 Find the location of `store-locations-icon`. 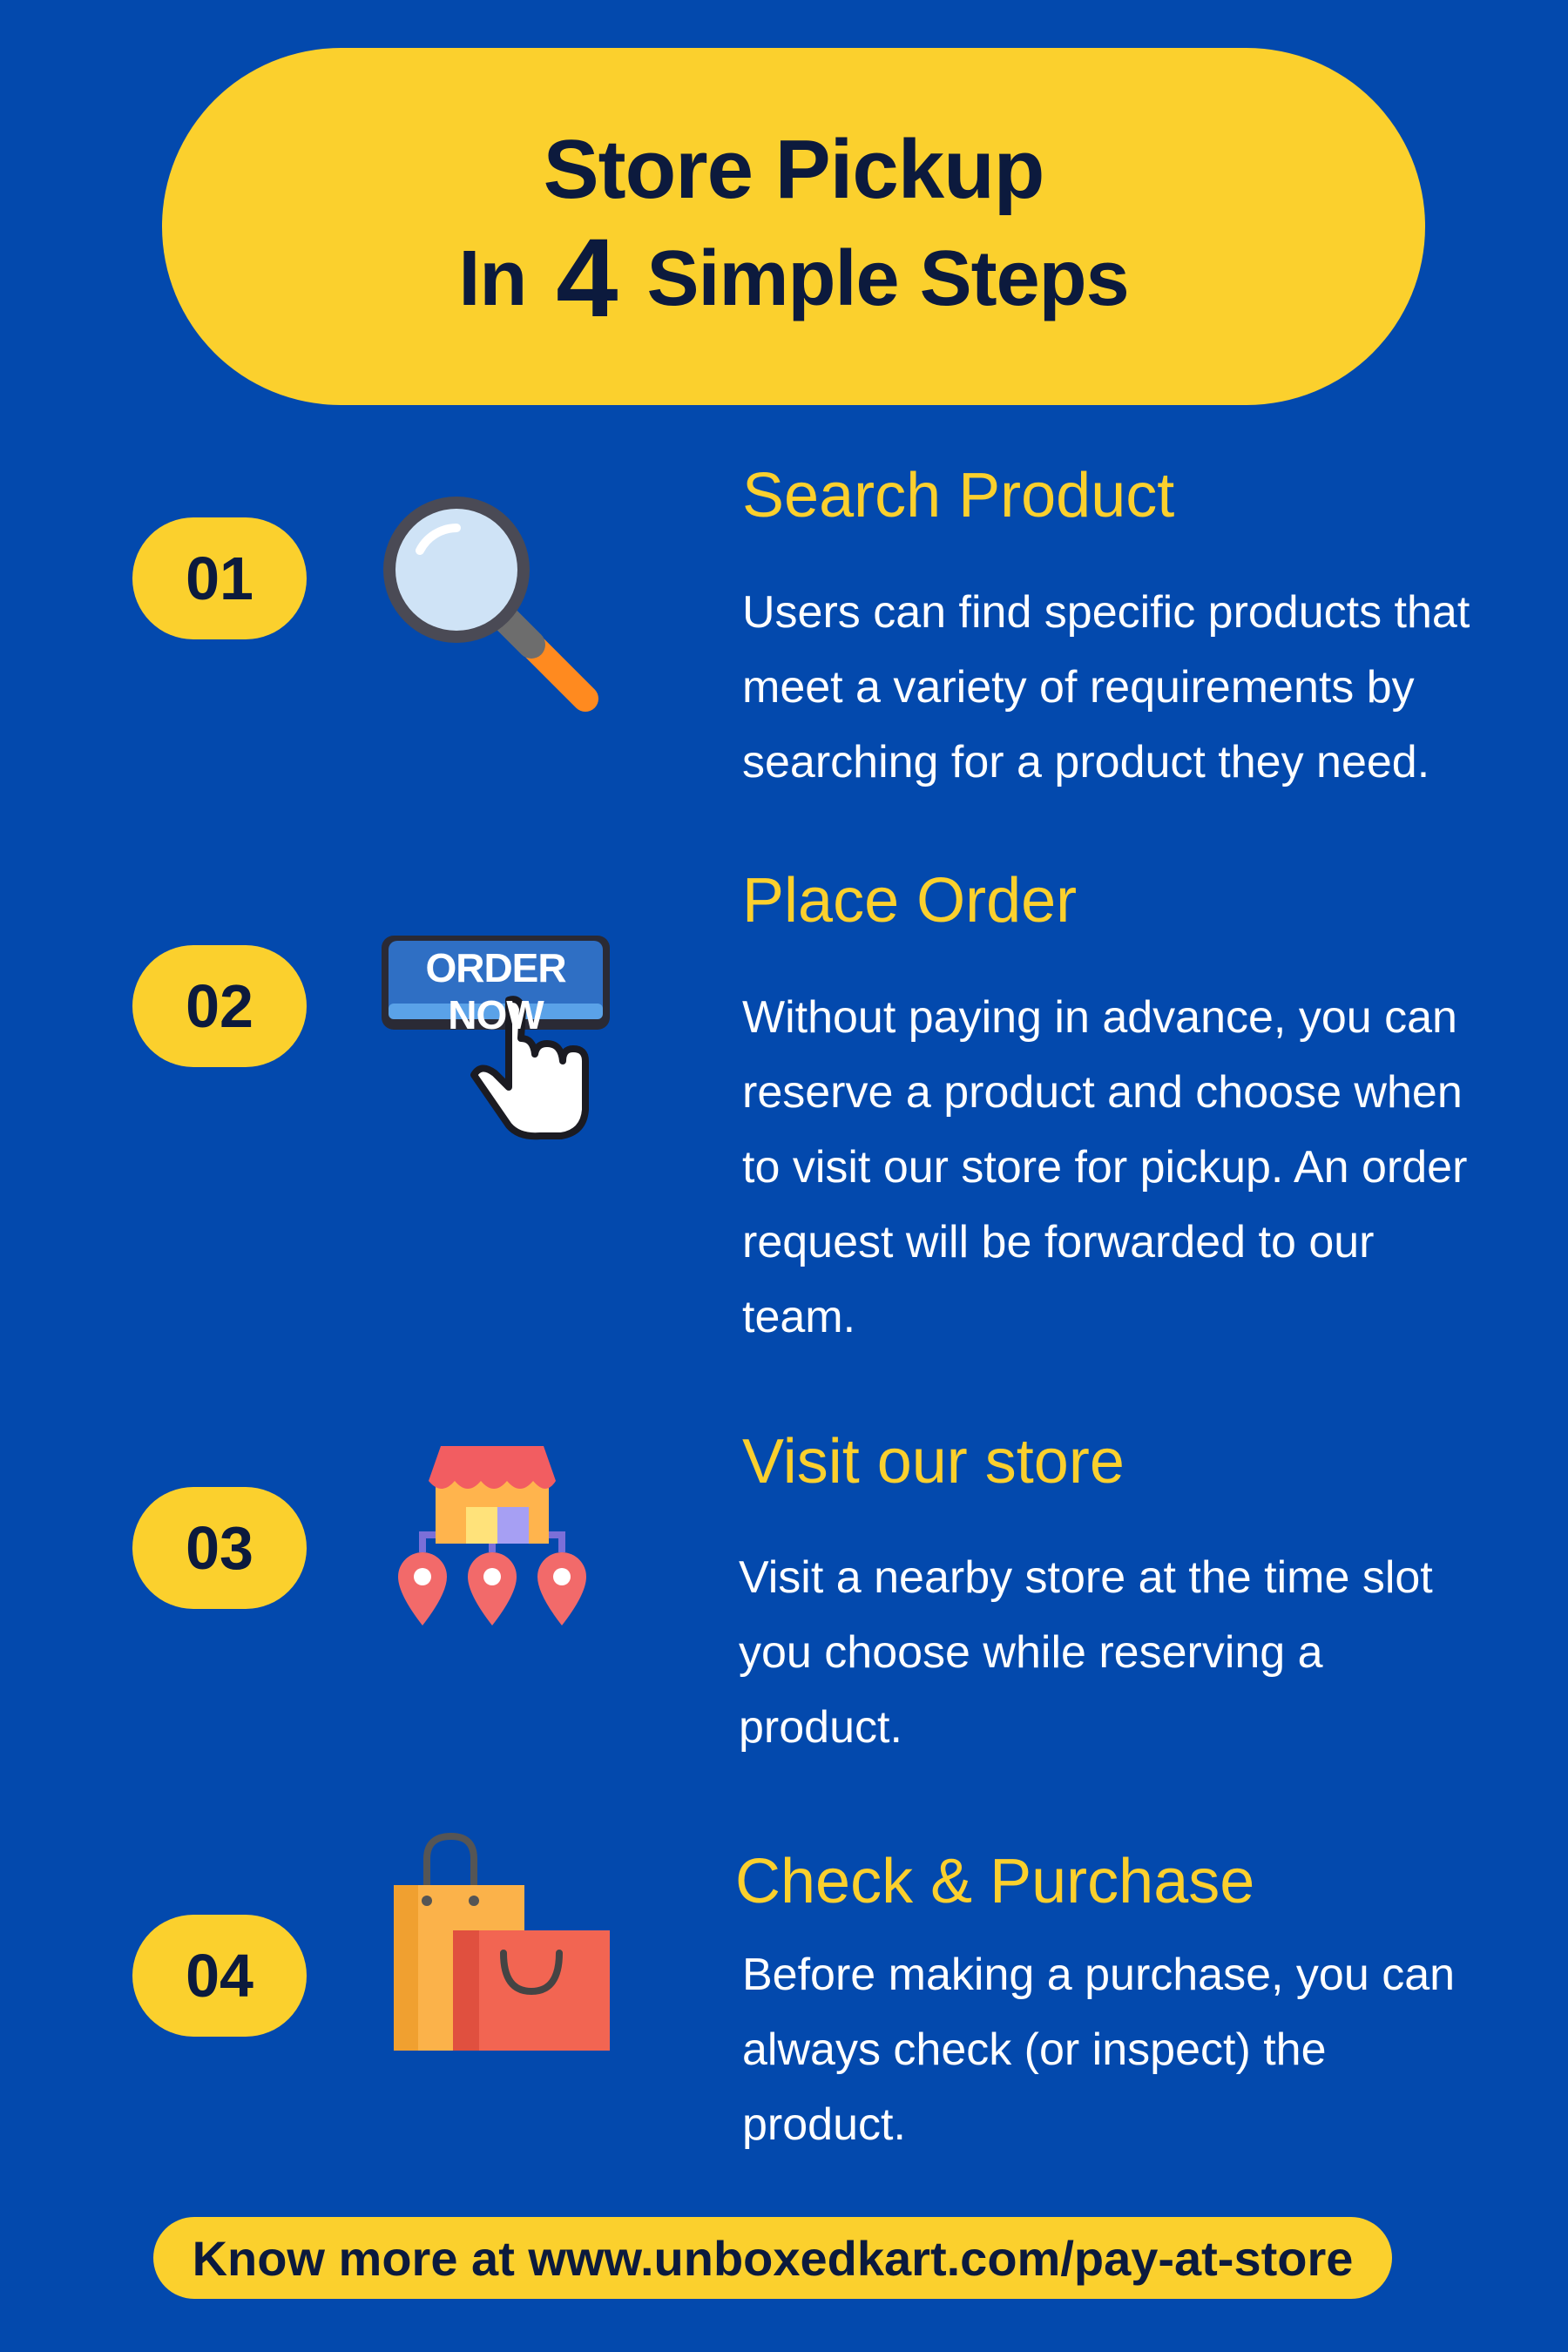

store-locations-icon is located at coordinates (492, 1536).